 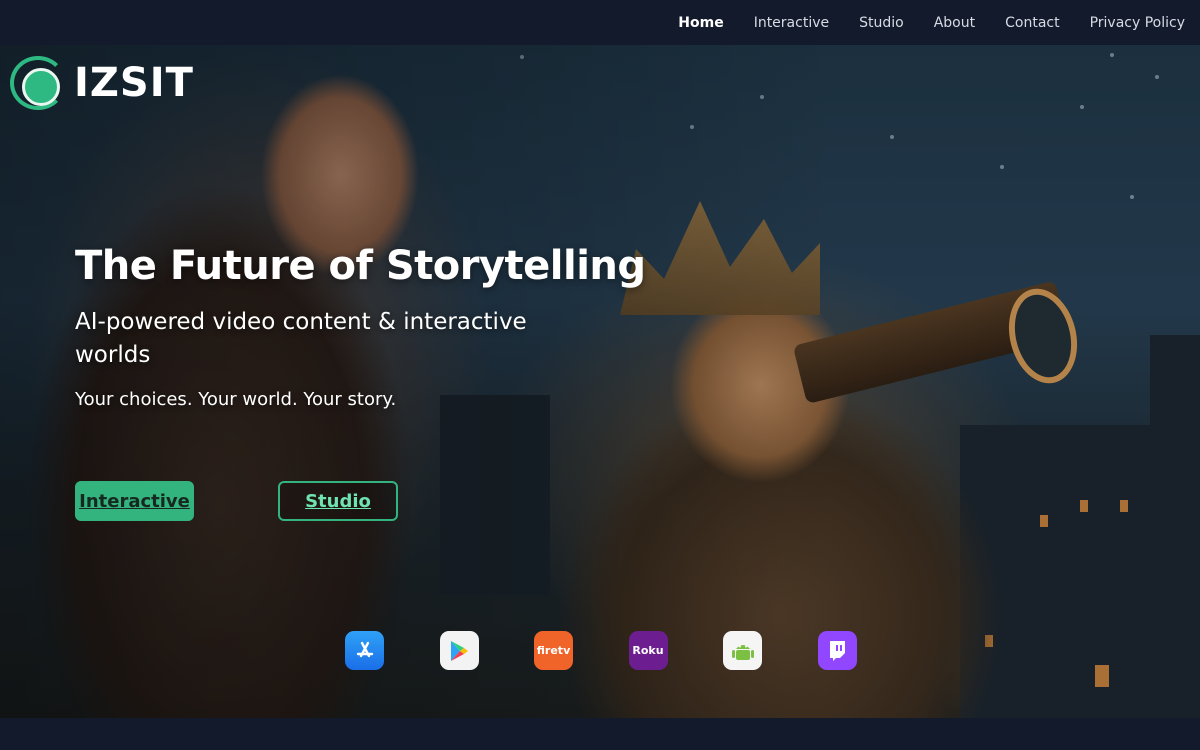 What do you see at coordinates (134, 83) in the screenshot?
I see `brand-name: IZSIT` at bounding box center [134, 83].